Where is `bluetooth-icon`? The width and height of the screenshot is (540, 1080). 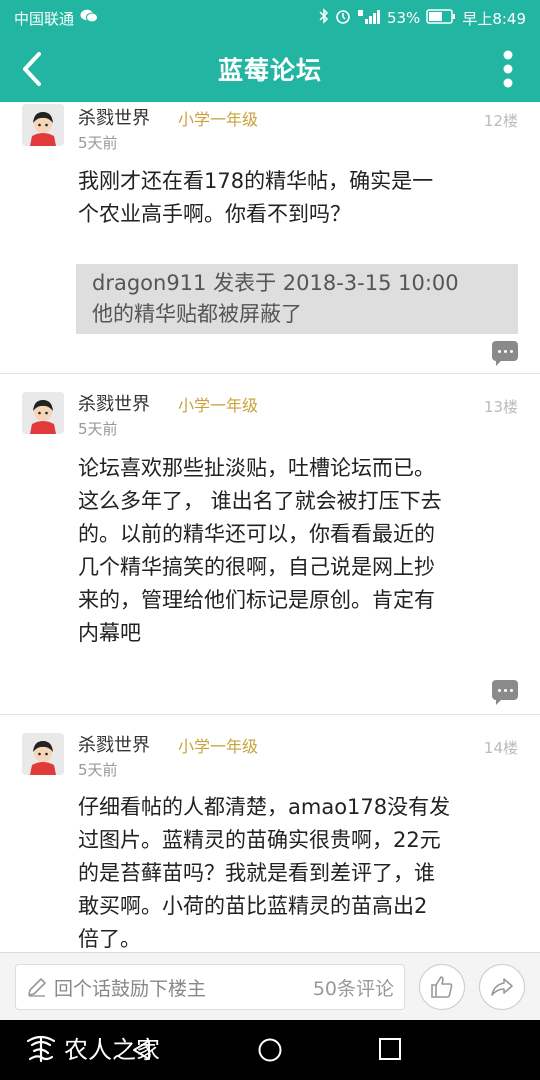 bluetooth-icon is located at coordinates (324, 18).